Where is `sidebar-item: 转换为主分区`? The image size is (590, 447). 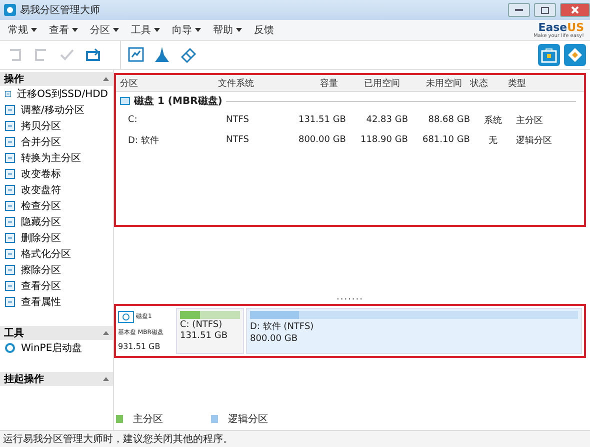 sidebar-item: 转换为主分区 is located at coordinates (56, 158).